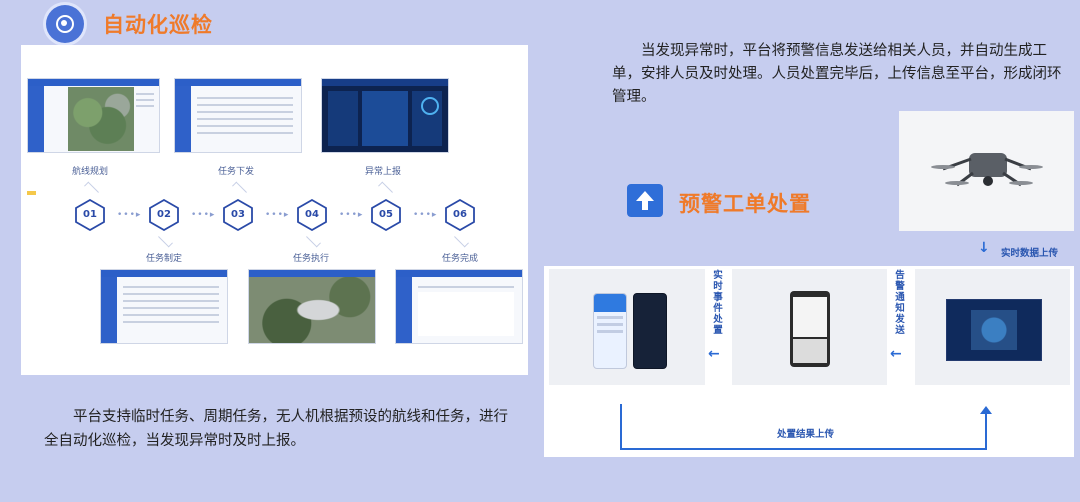  What do you see at coordinates (1030, 253) in the screenshot?
I see `label-realtime-upload: 实时数据上传` at bounding box center [1030, 253].